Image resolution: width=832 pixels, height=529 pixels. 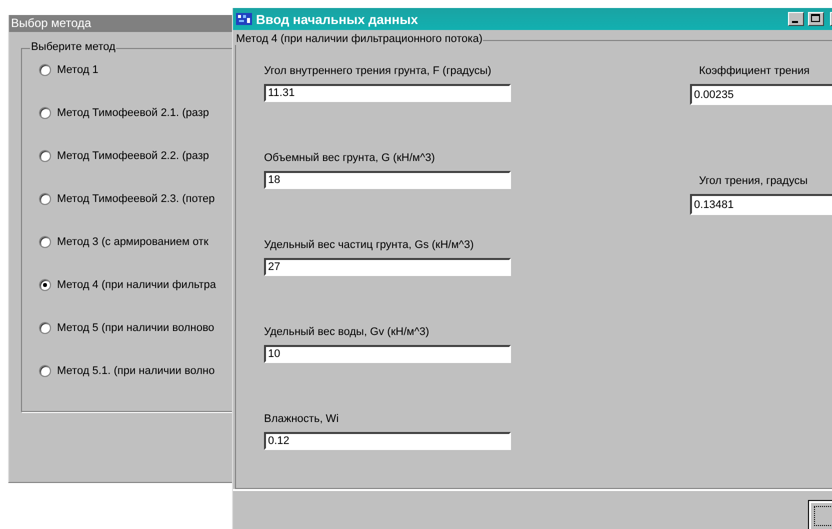 I want to click on input-field: 18, so click(x=387, y=180).